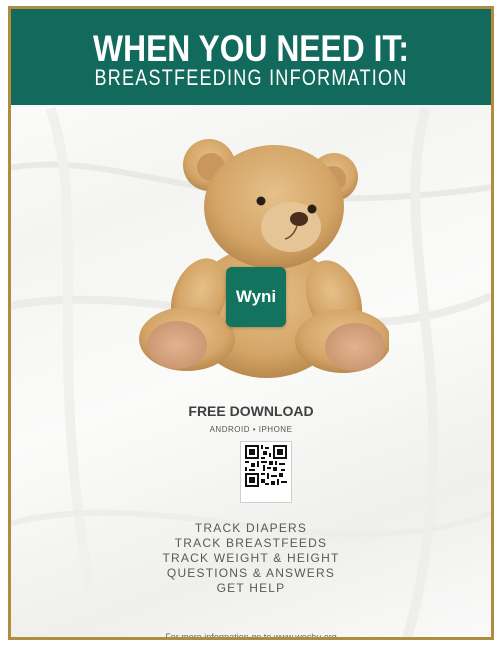 The height and width of the screenshot is (646, 504). I want to click on qr-code-icon, so click(266, 472).